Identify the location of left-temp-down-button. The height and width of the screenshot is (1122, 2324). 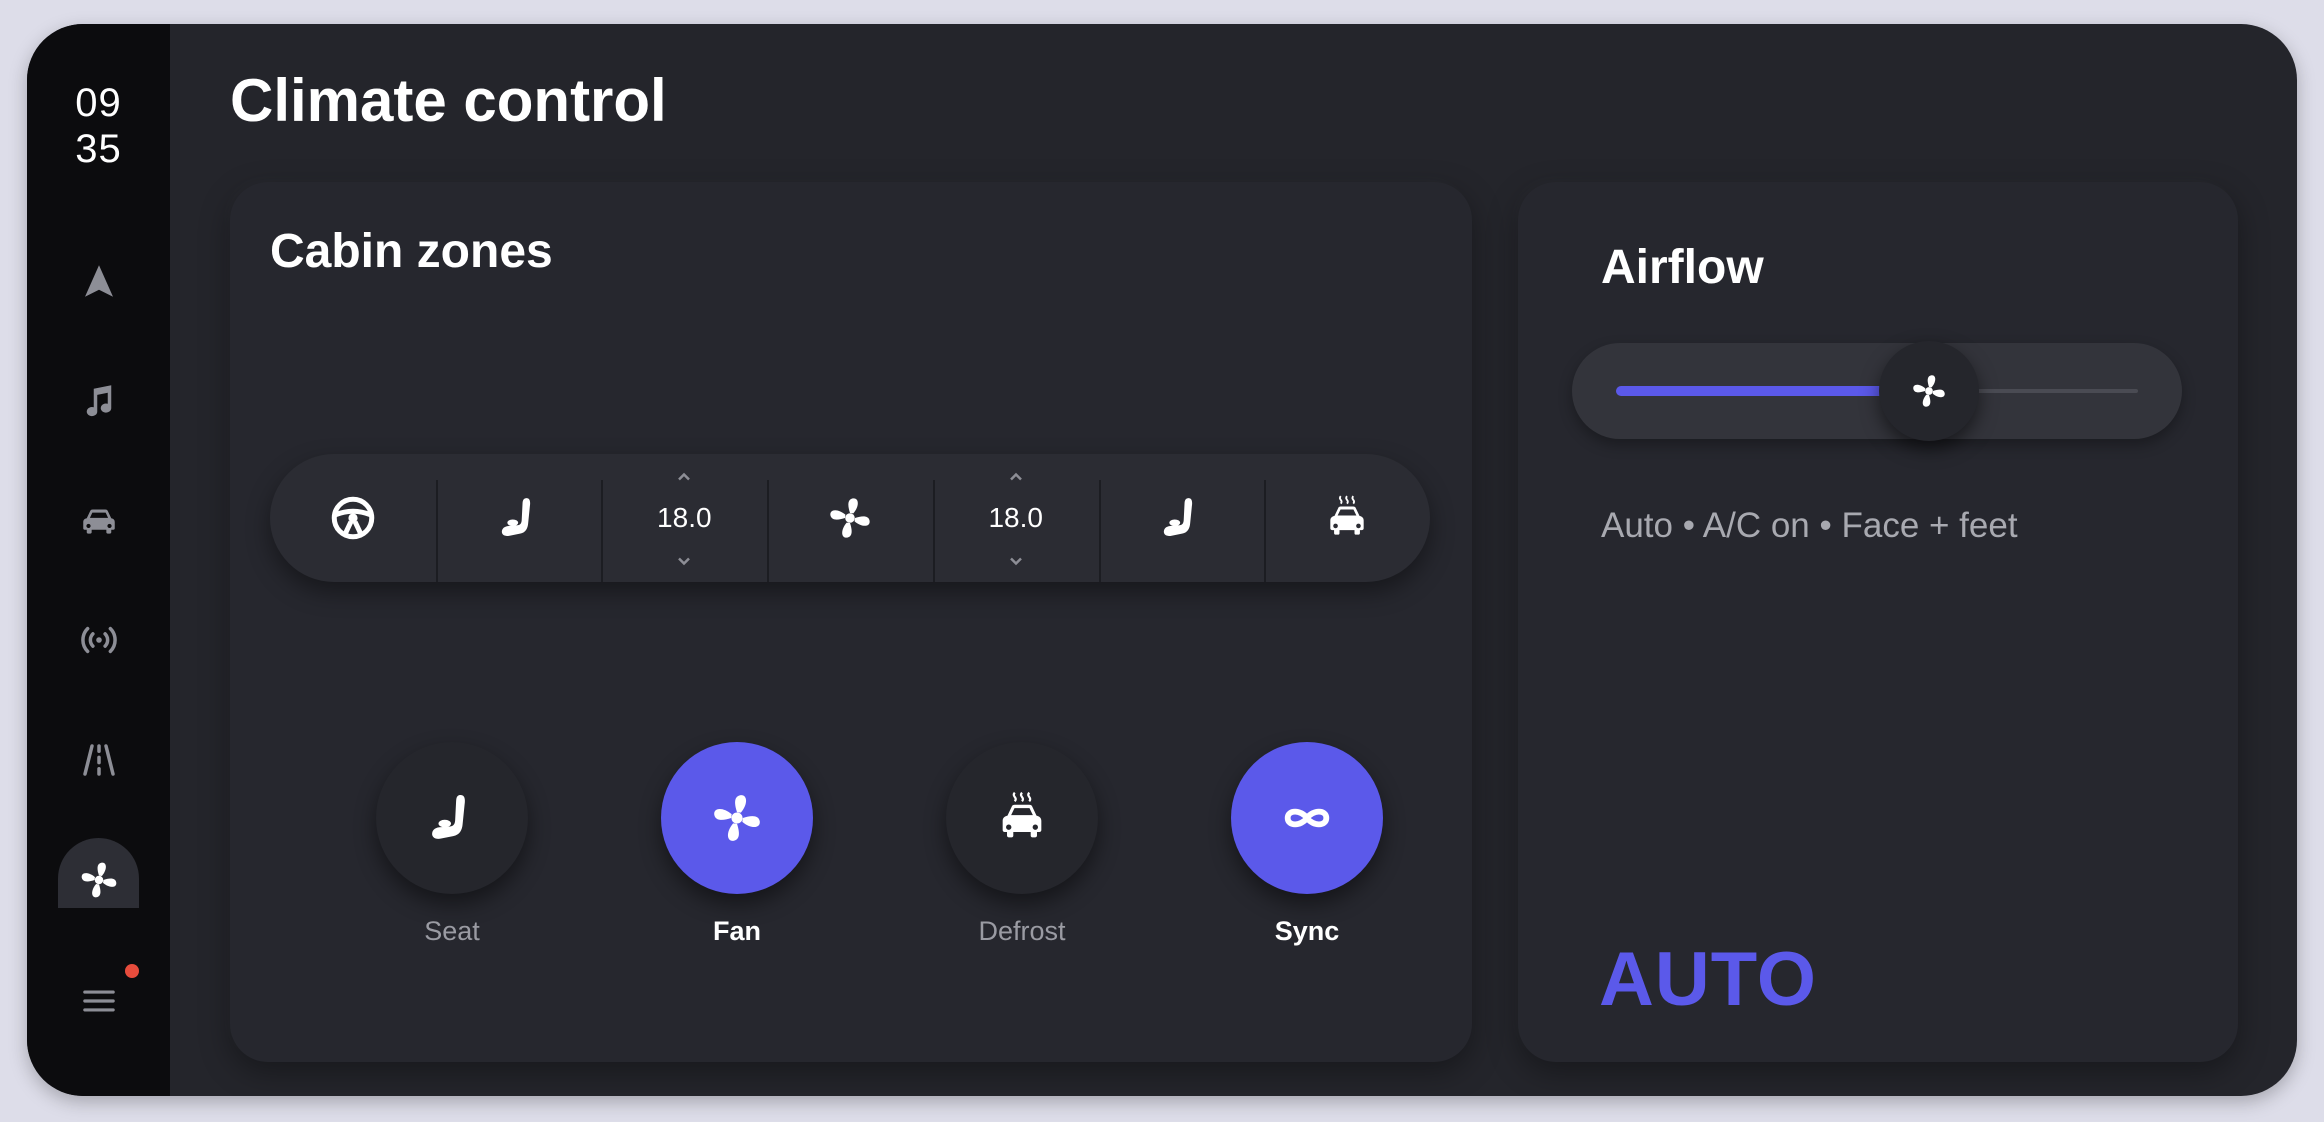
(684, 561).